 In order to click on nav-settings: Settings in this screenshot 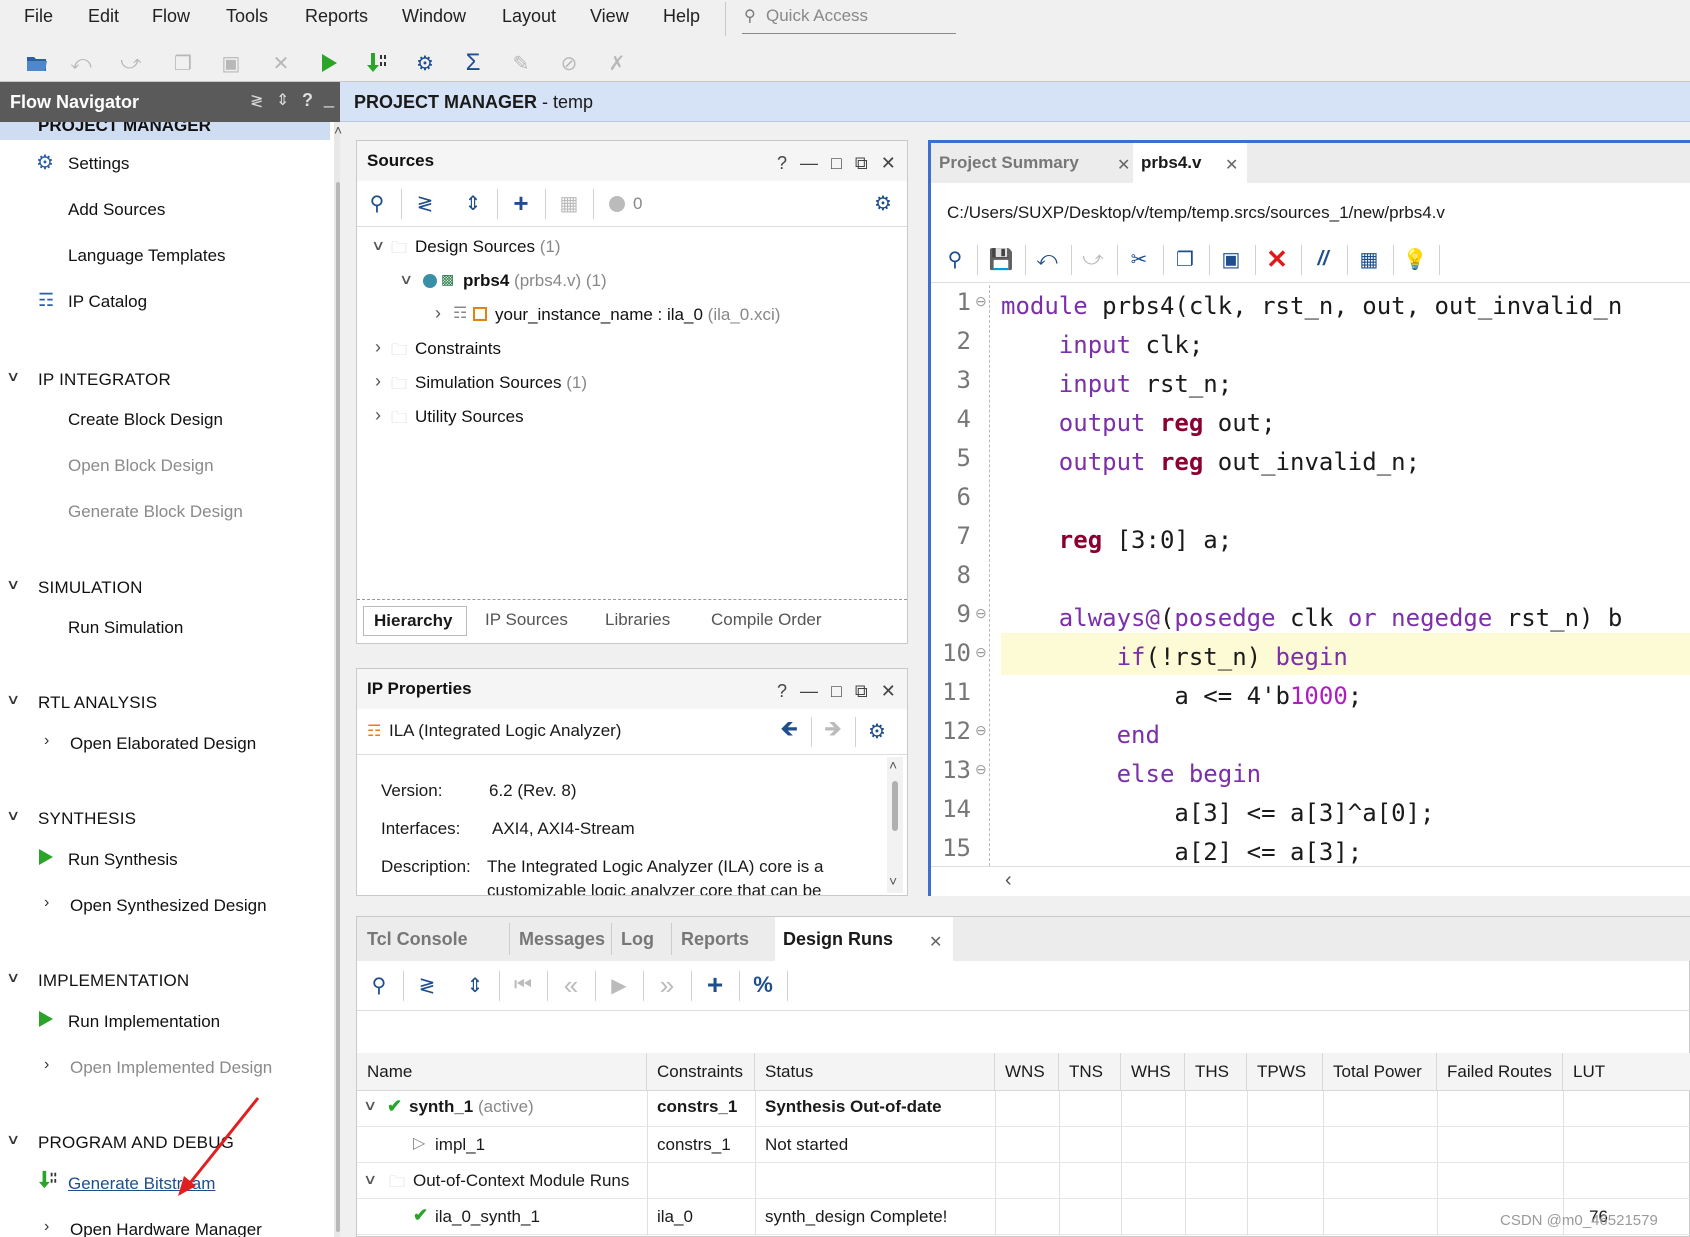, I will do `click(98, 164)`.